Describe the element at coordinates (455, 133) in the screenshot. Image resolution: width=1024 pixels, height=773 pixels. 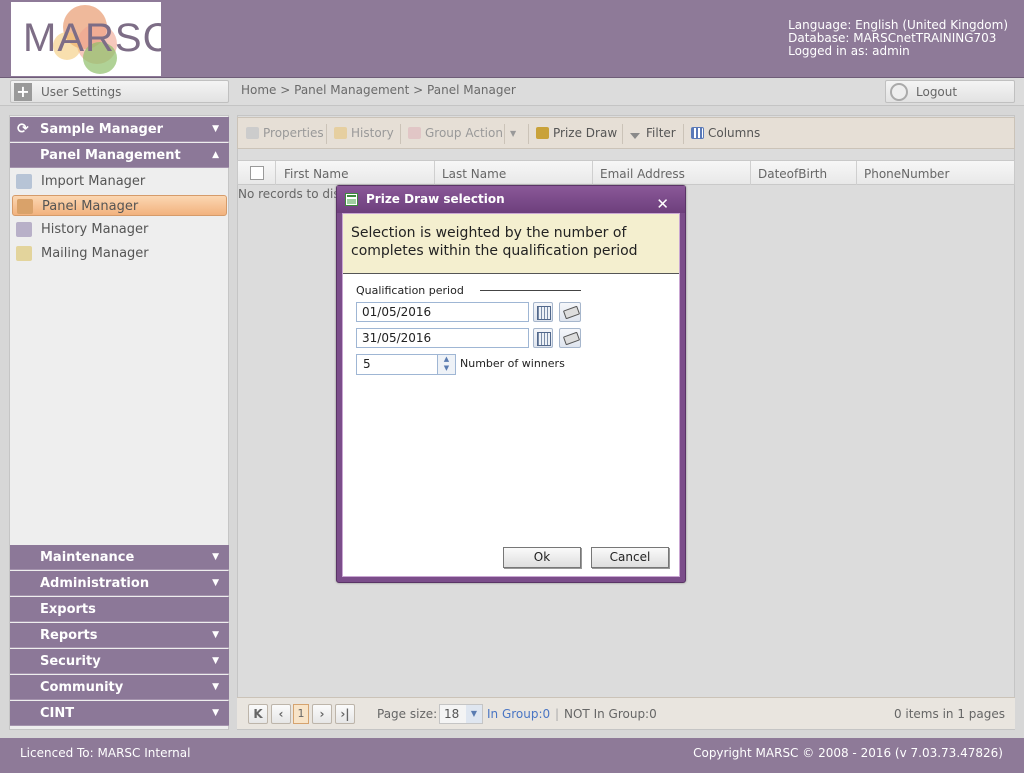
I see `group-action-button: Group Action` at that location.